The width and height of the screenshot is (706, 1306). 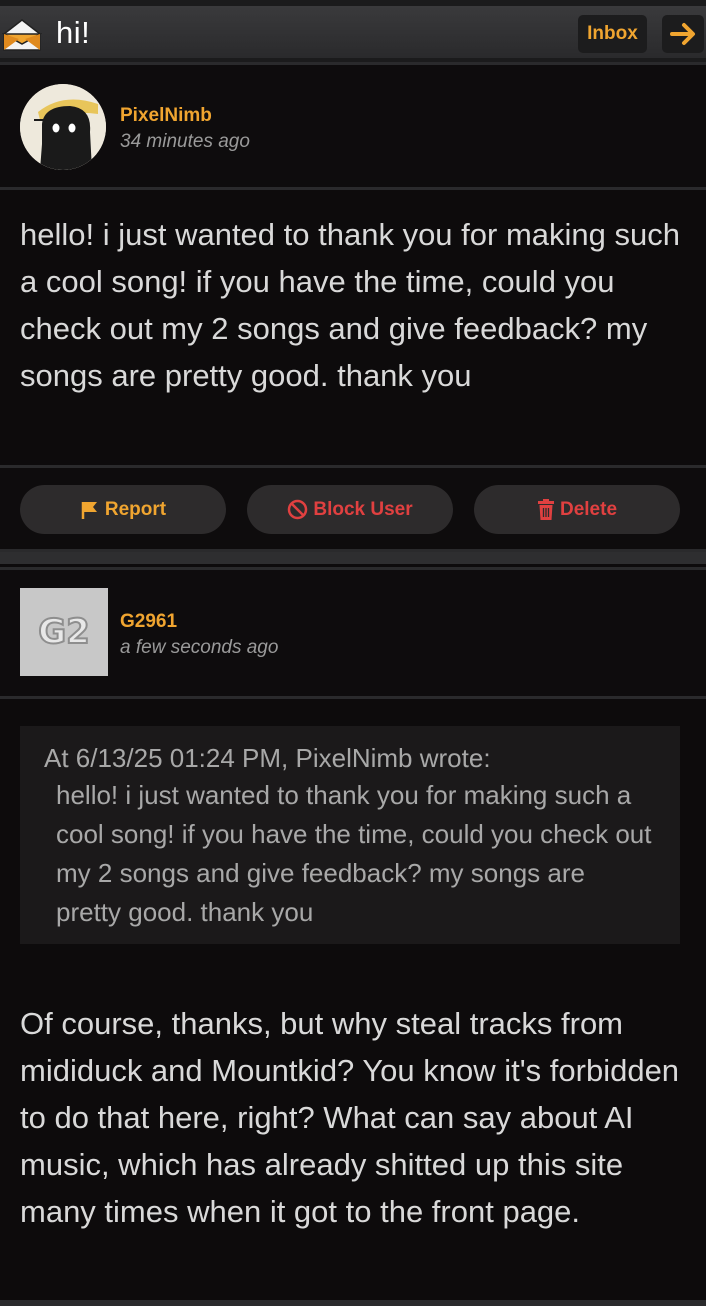 What do you see at coordinates (135, 509) in the screenshot?
I see `report-label: Report` at bounding box center [135, 509].